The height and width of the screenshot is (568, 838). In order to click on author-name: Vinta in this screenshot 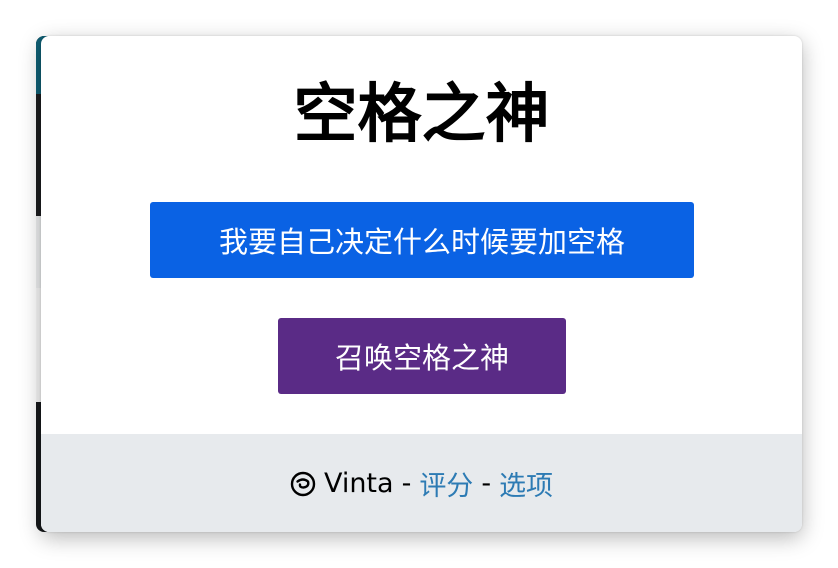, I will do `click(358, 483)`.